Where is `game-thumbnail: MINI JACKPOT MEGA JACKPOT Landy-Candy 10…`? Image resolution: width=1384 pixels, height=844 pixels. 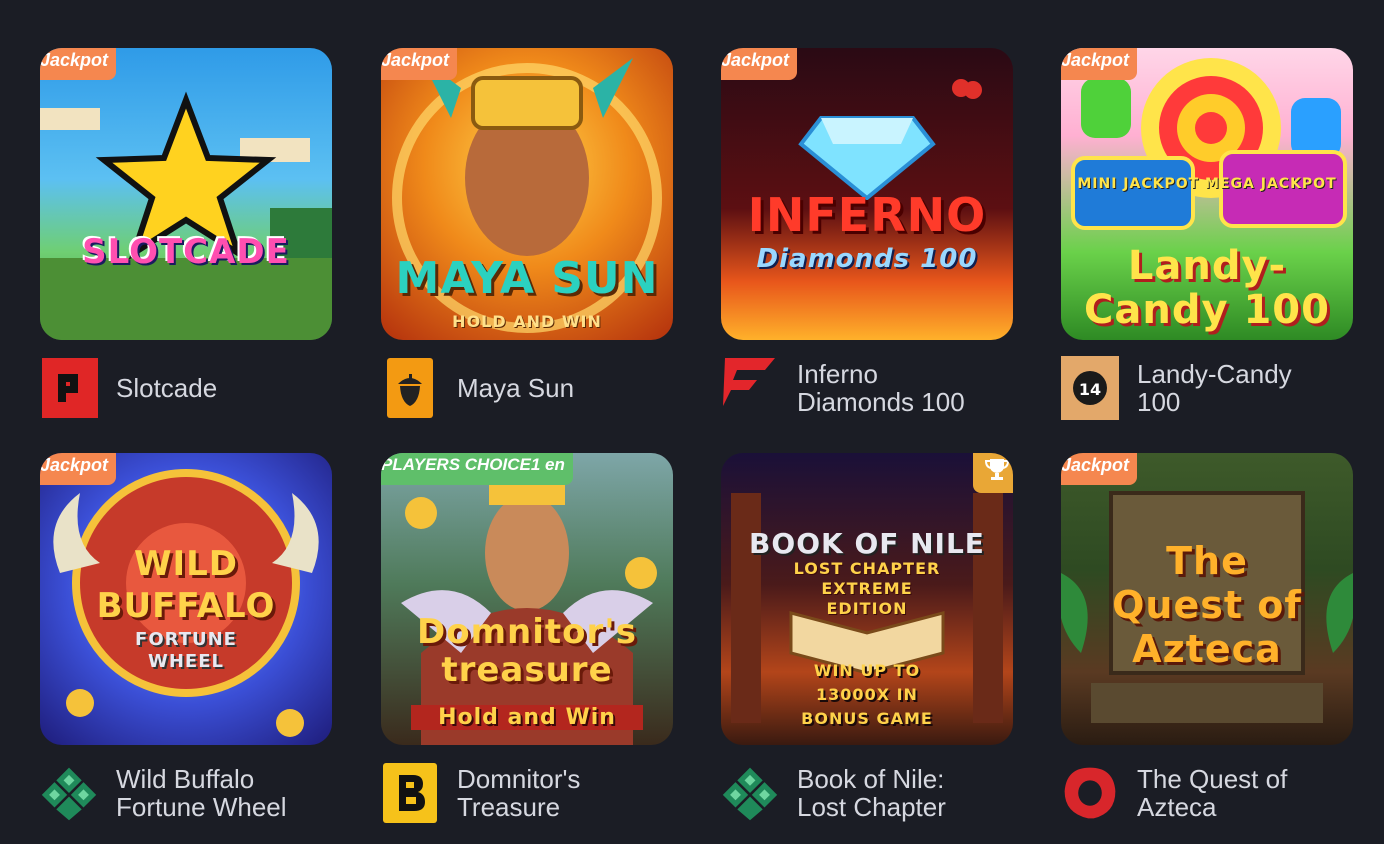 game-thumbnail: MINI JACKPOT MEGA JACKPOT Landy-Candy 10… is located at coordinates (1207, 194).